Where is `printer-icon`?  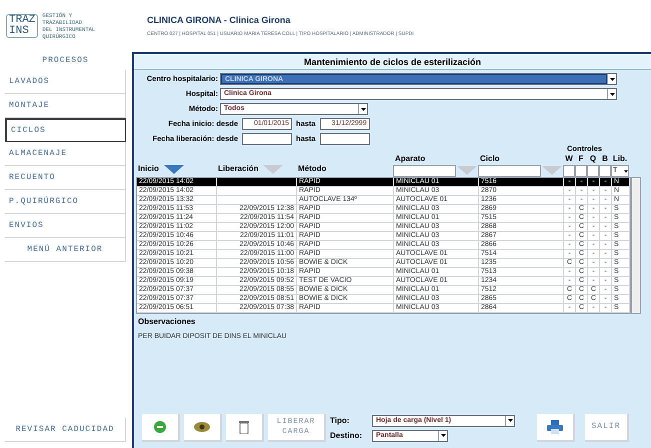 printer-icon is located at coordinates (555, 427).